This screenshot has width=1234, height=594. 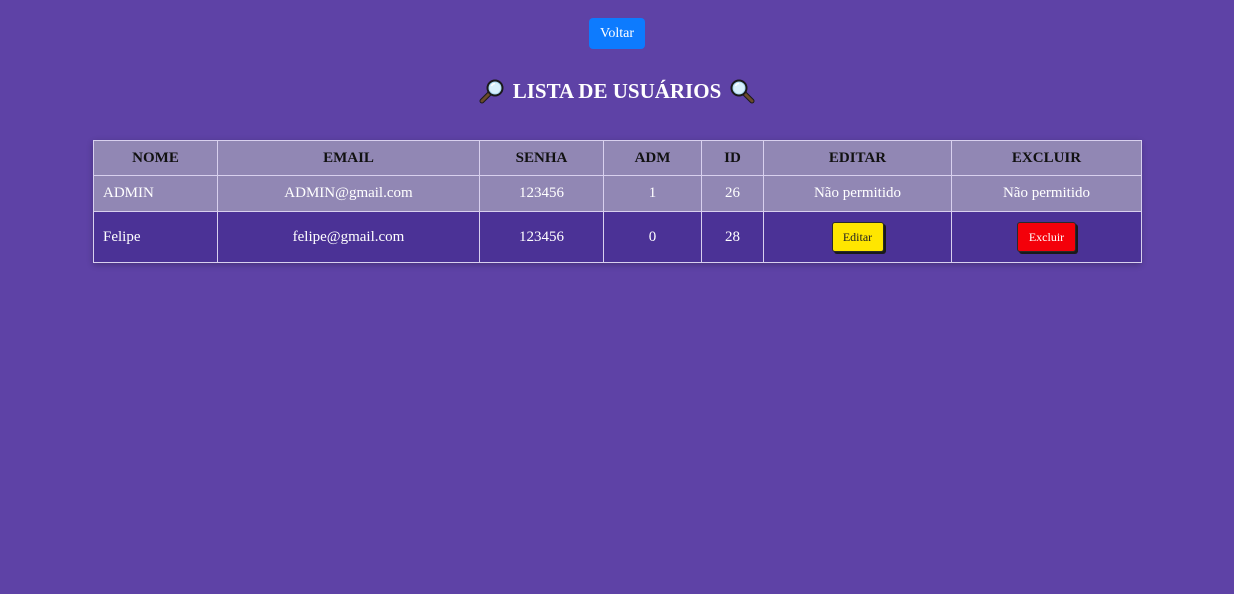 What do you see at coordinates (348, 193) in the screenshot?
I see `cell-email: ADMIN@gmail.com` at bounding box center [348, 193].